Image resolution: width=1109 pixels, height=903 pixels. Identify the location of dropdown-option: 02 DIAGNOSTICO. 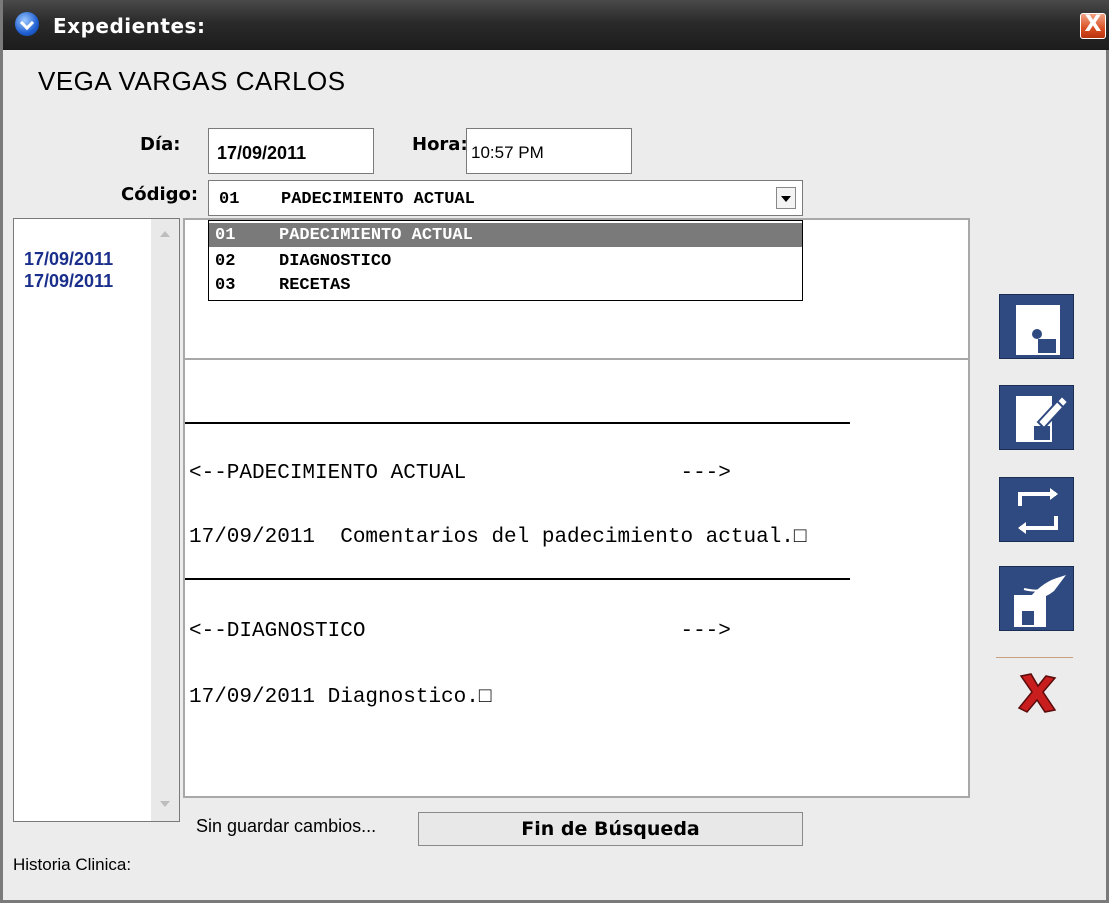
(505, 261).